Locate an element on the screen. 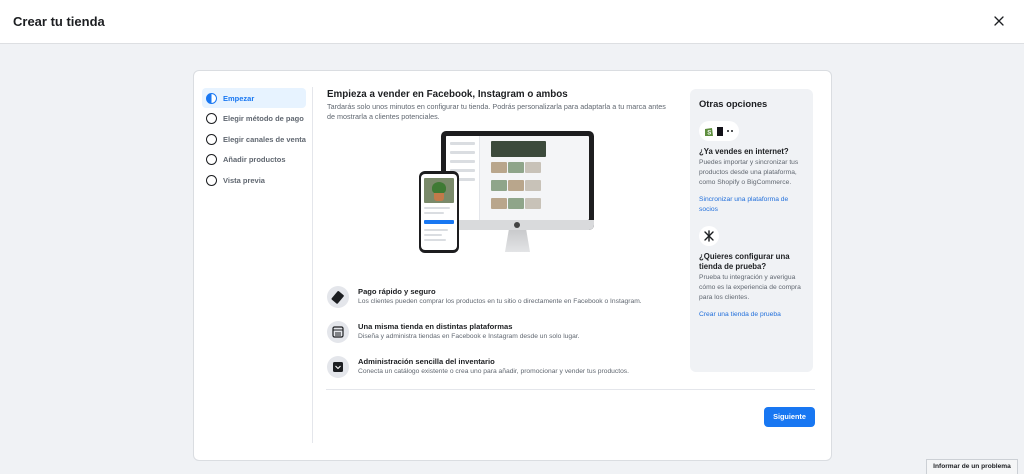 This screenshot has height=474, width=1024. devices-illustration is located at coordinates (509, 196).